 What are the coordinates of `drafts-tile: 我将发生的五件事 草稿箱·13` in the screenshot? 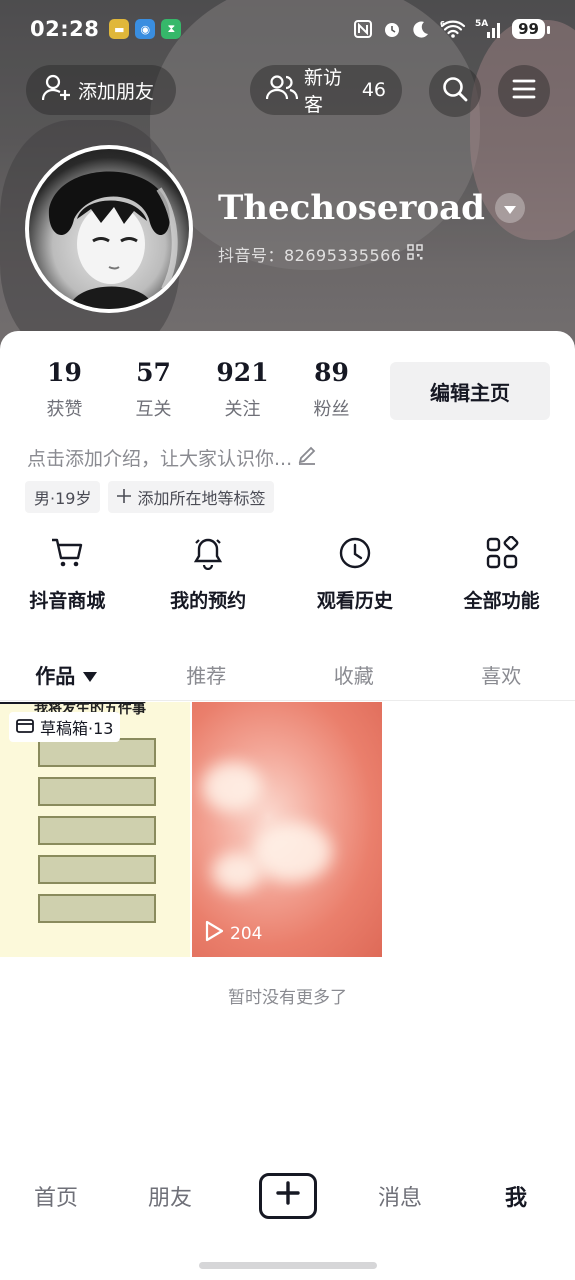 It's located at (95, 829).